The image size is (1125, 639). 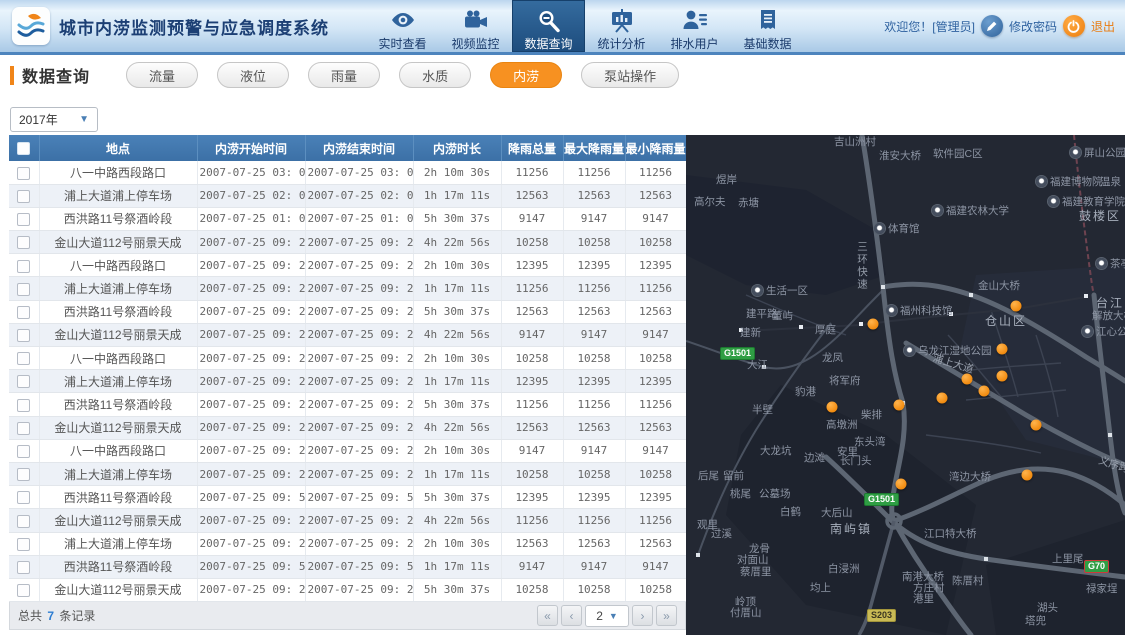 What do you see at coordinates (571, 616) in the screenshot?
I see `prev-page-button: ‹` at bounding box center [571, 616].